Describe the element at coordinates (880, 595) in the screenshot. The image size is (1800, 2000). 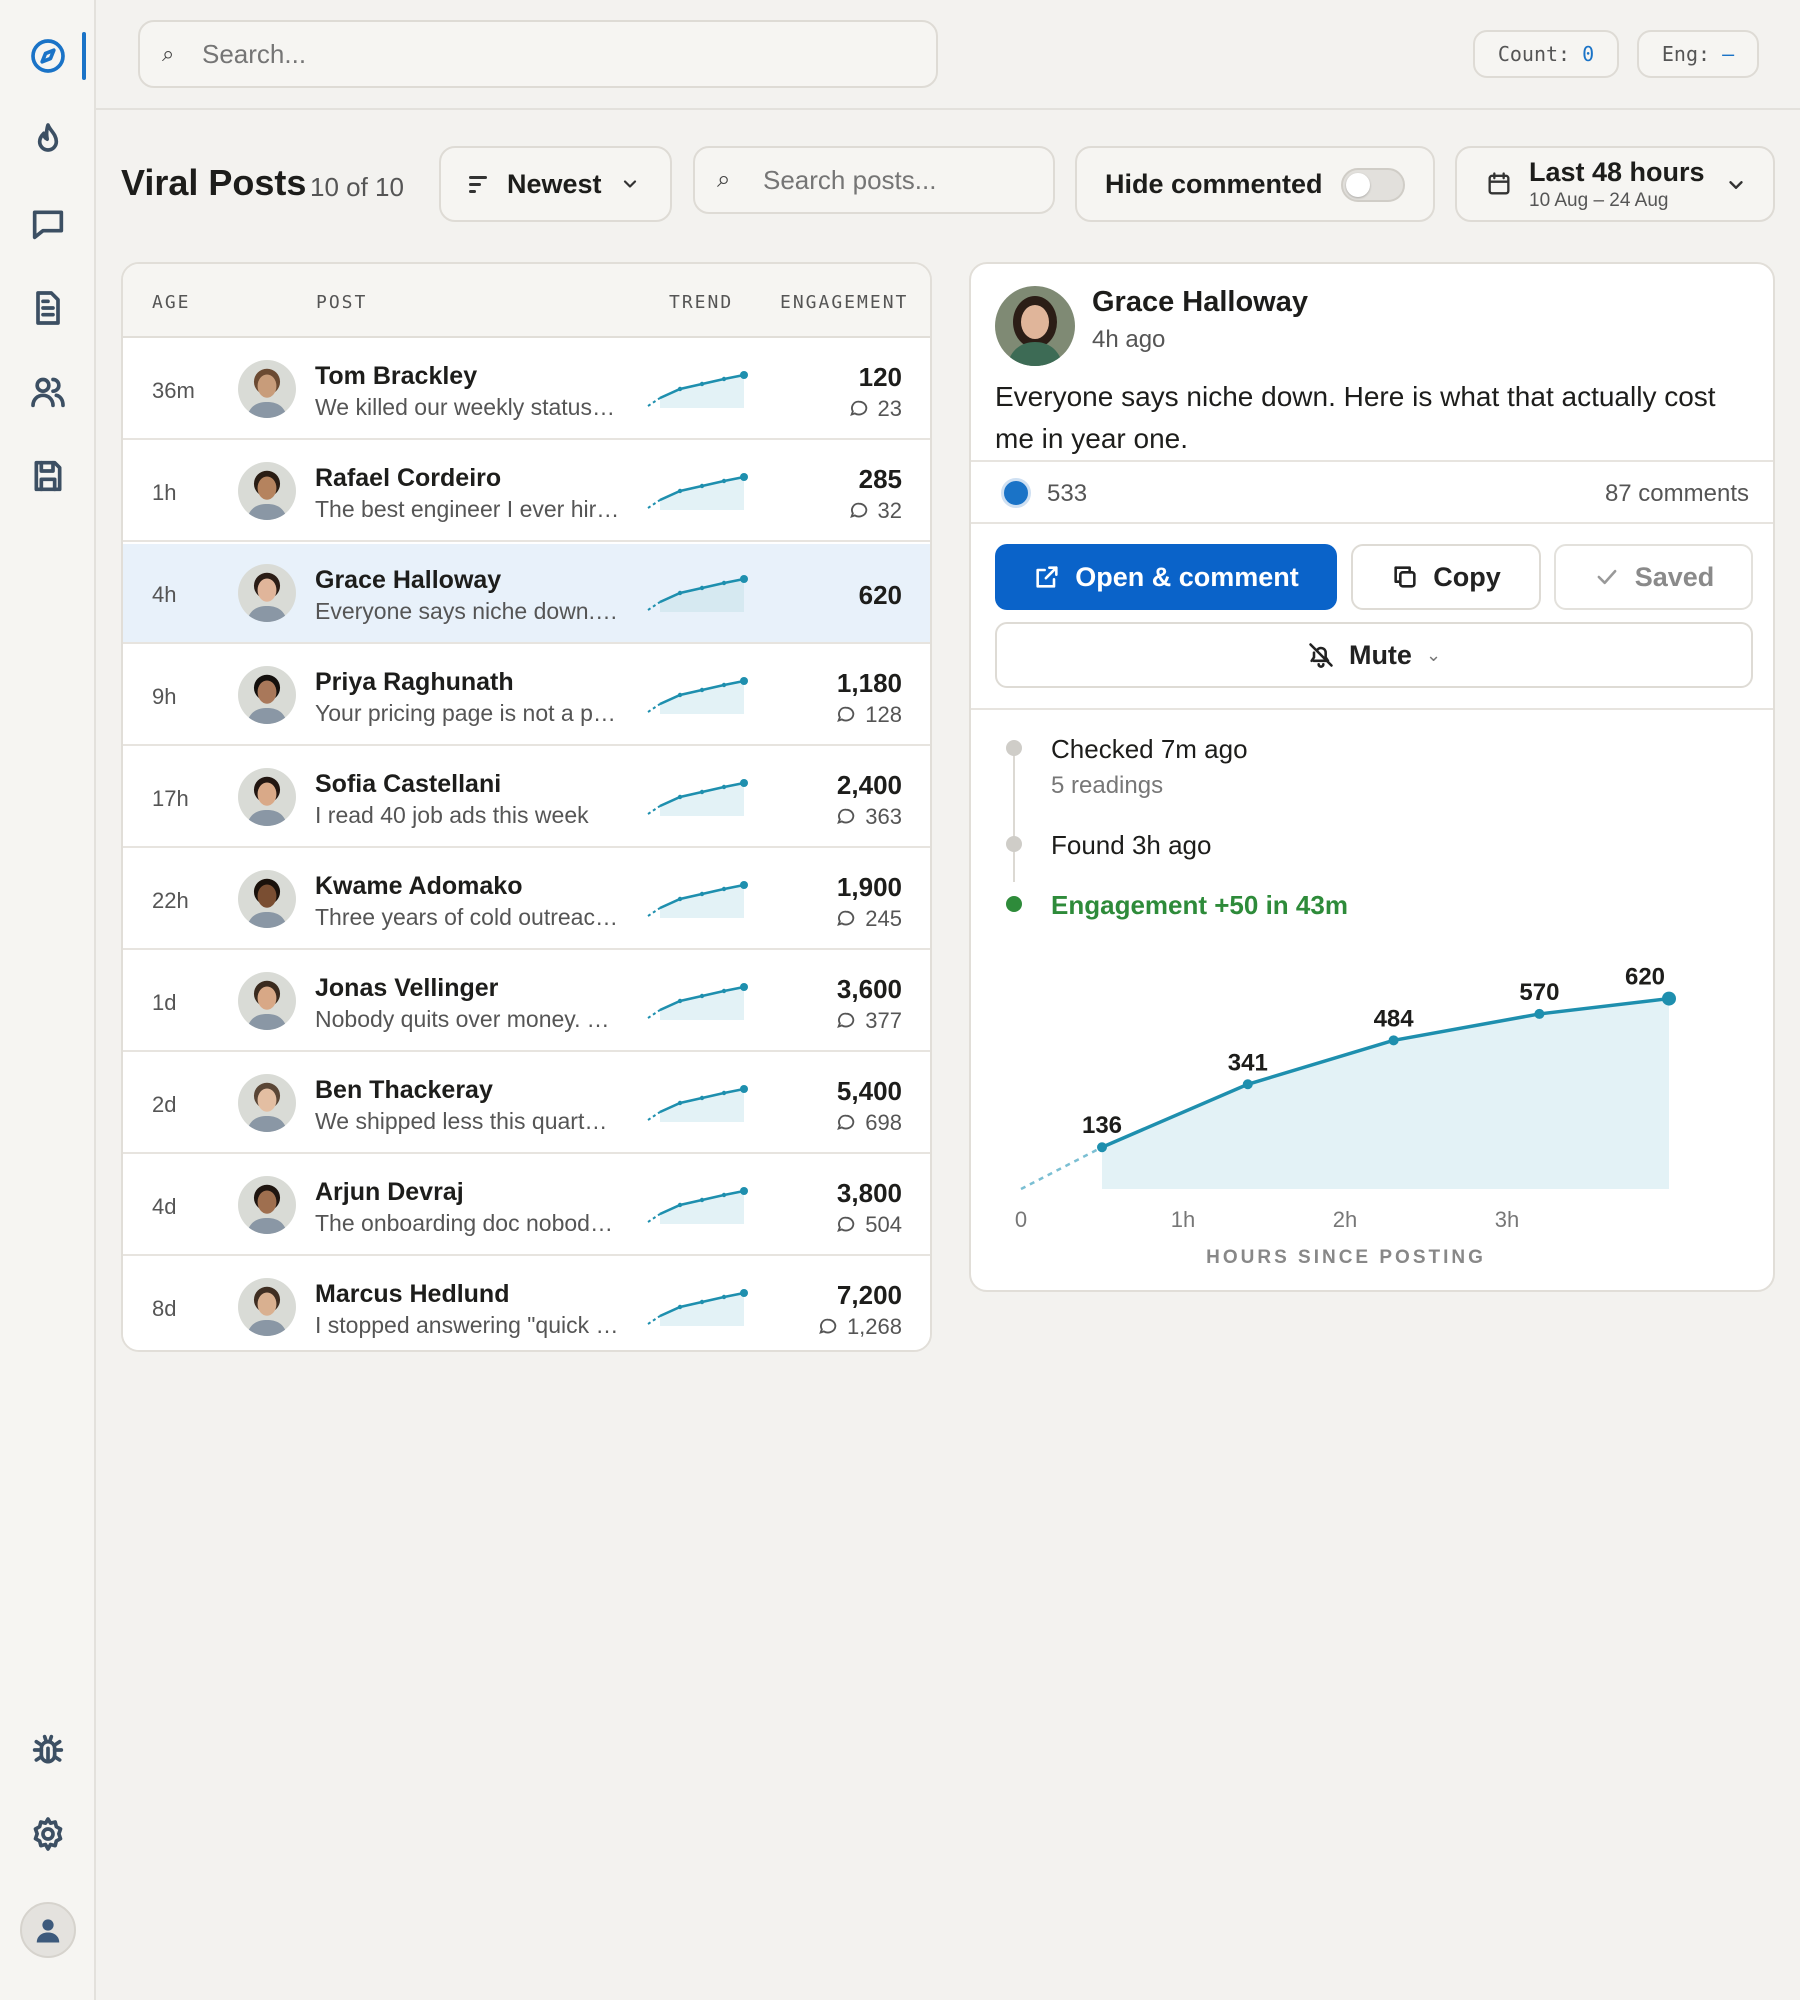
I see `row-engagement: 620` at that location.